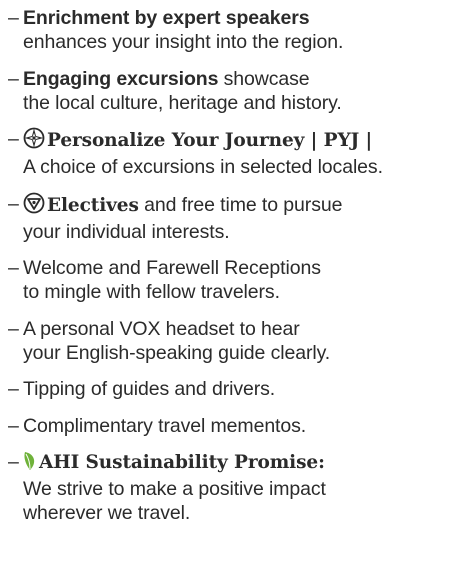 The height and width of the screenshot is (584, 460). Describe the element at coordinates (34, 141) in the screenshot. I see `compass-rose-icon` at that location.